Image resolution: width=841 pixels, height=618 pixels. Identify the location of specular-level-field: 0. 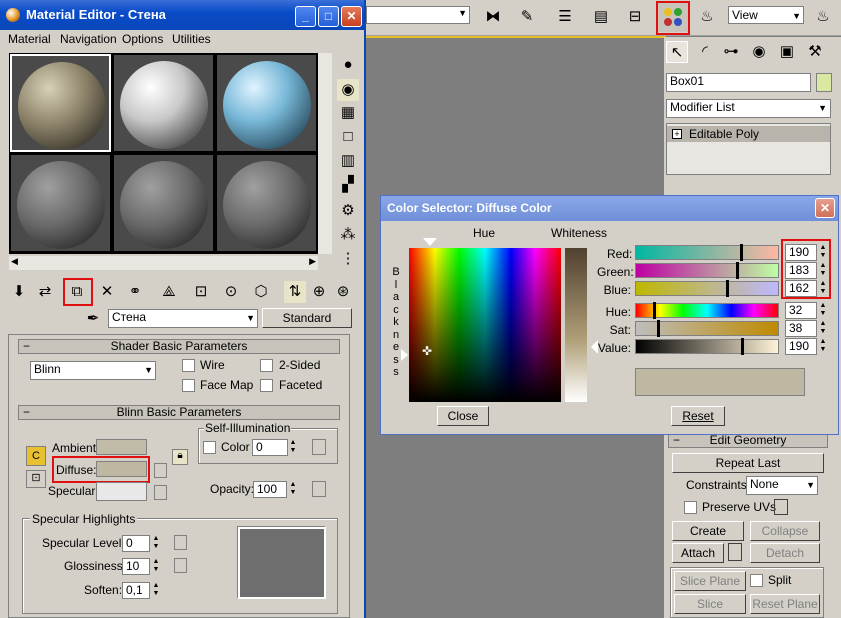
(136, 543).